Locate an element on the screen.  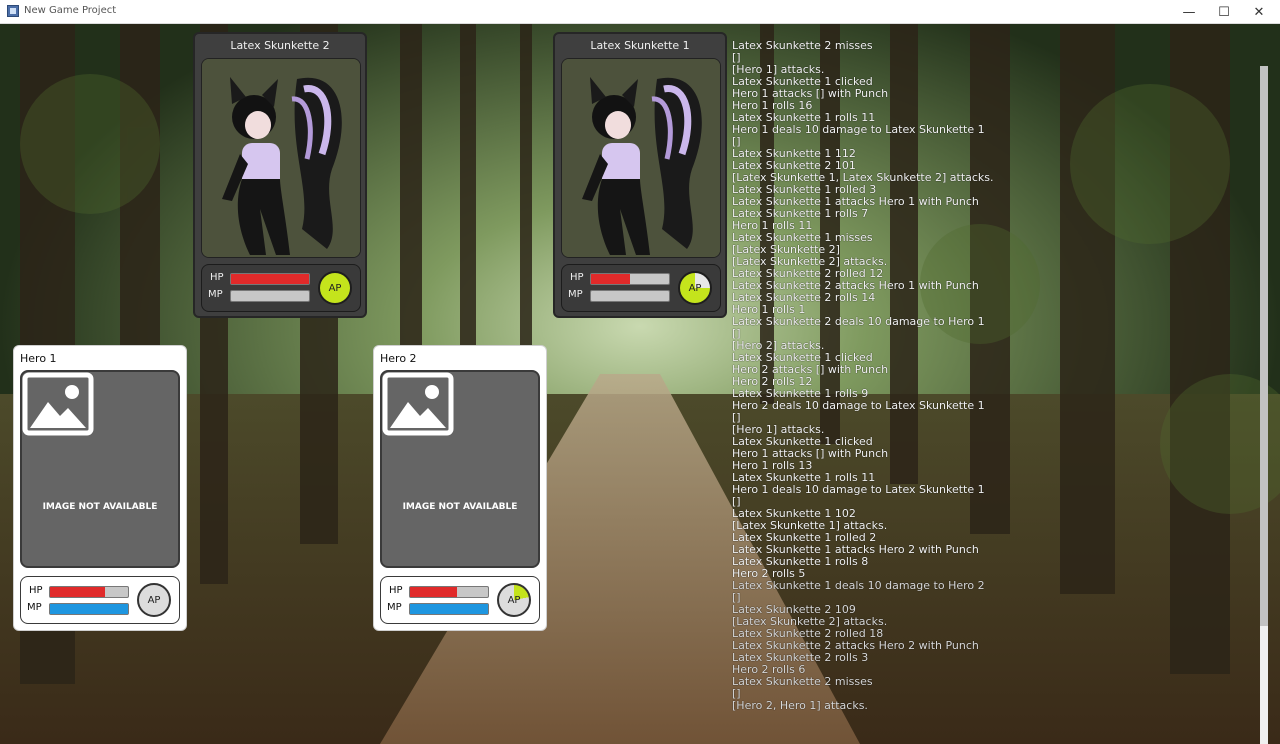
app-icon is located at coordinates (13, 11).